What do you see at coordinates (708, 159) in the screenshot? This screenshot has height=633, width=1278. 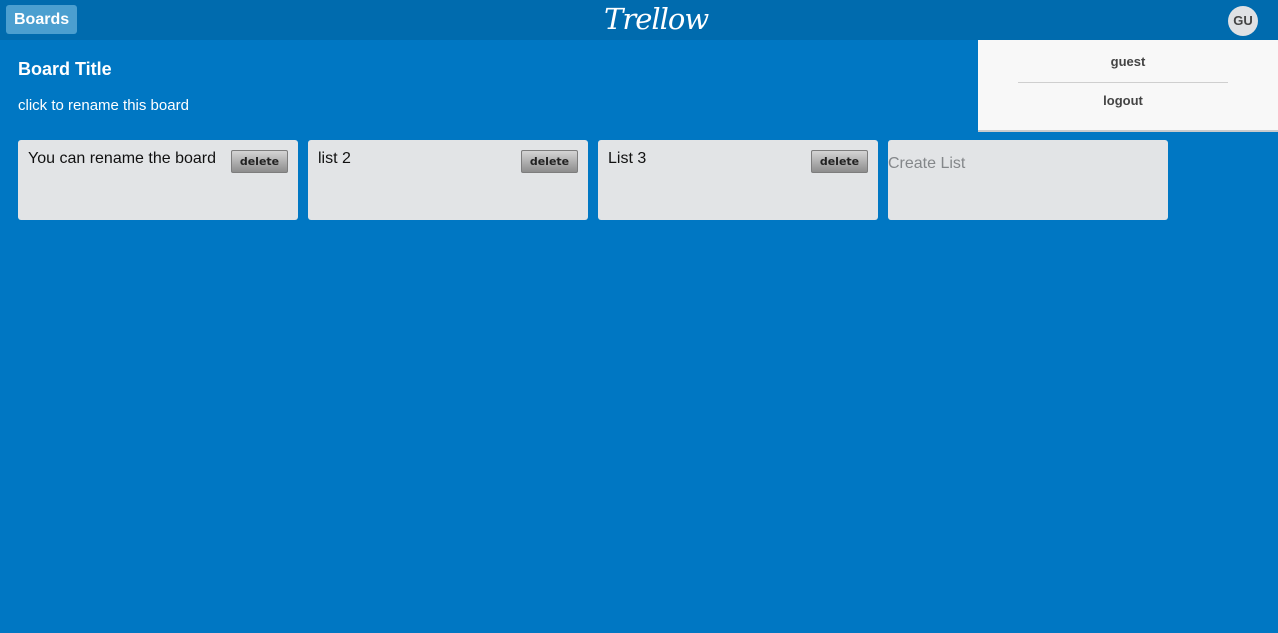 I see `list-title: List 3` at bounding box center [708, 159].